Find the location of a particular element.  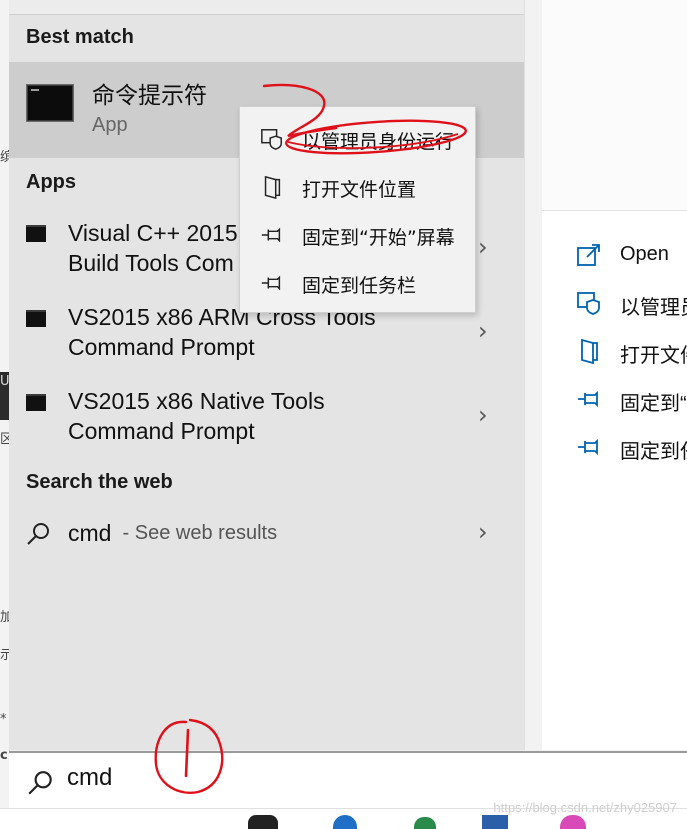

action-run-as-admin: 以管理员 is located at coordinates (631, 305).